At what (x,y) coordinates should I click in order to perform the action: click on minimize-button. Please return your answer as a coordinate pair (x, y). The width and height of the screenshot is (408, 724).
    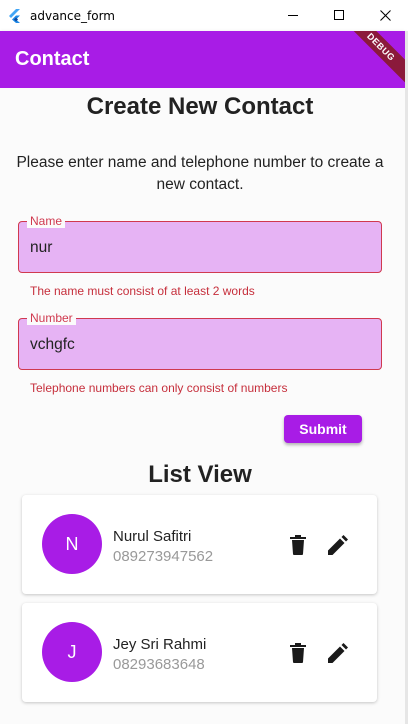
    Looking at the image, I should click on (293, 15).